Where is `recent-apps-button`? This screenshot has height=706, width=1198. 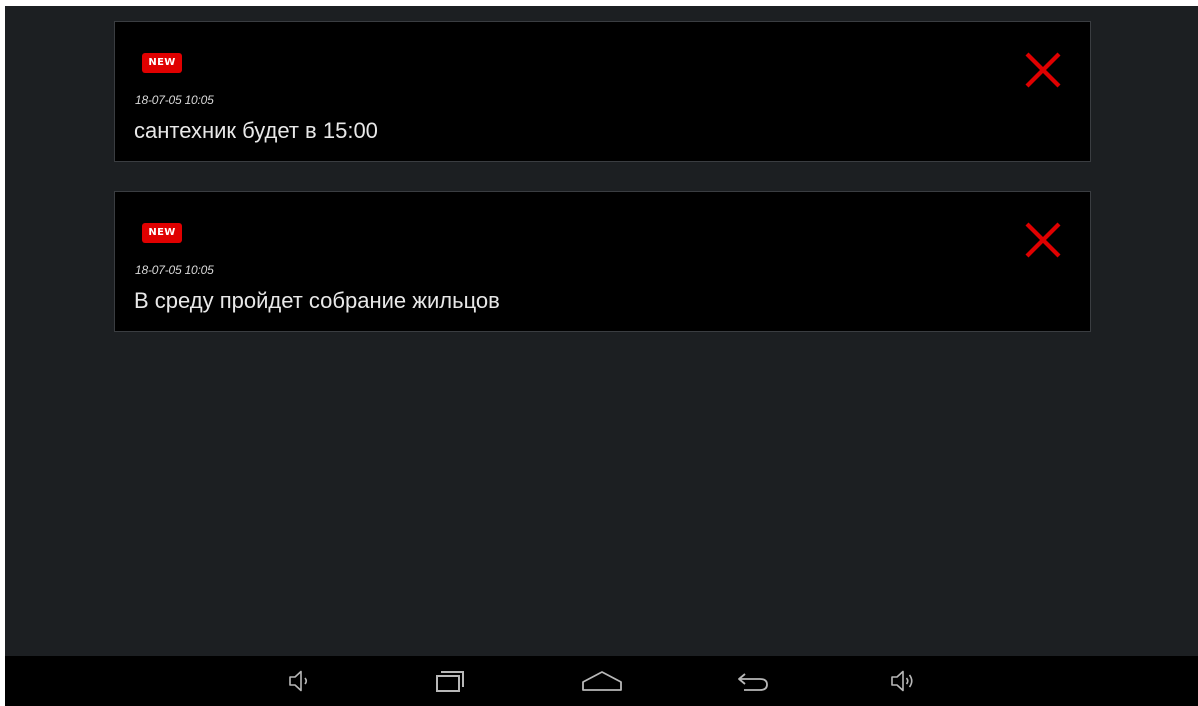
recent-apps-button is located at coordinates (450, 681).